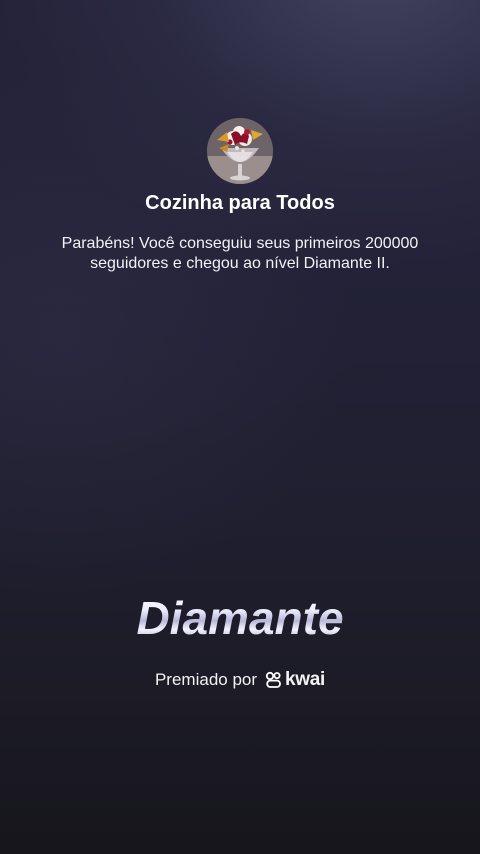 The width and height of the screenshot is (480, 854). I want to click on awarded-by-label: Premiado por, so click(206, 679).